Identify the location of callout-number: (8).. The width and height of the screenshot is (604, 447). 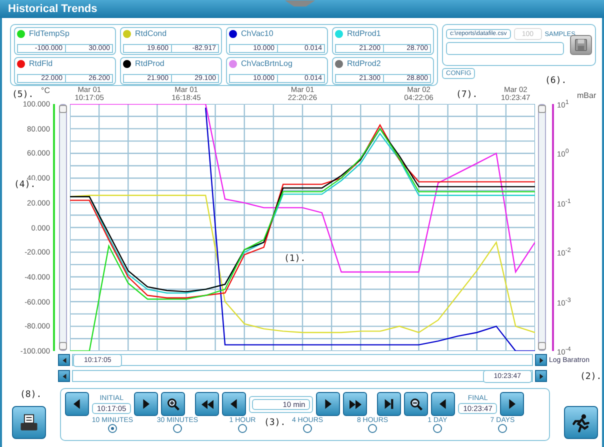
(31, 395).